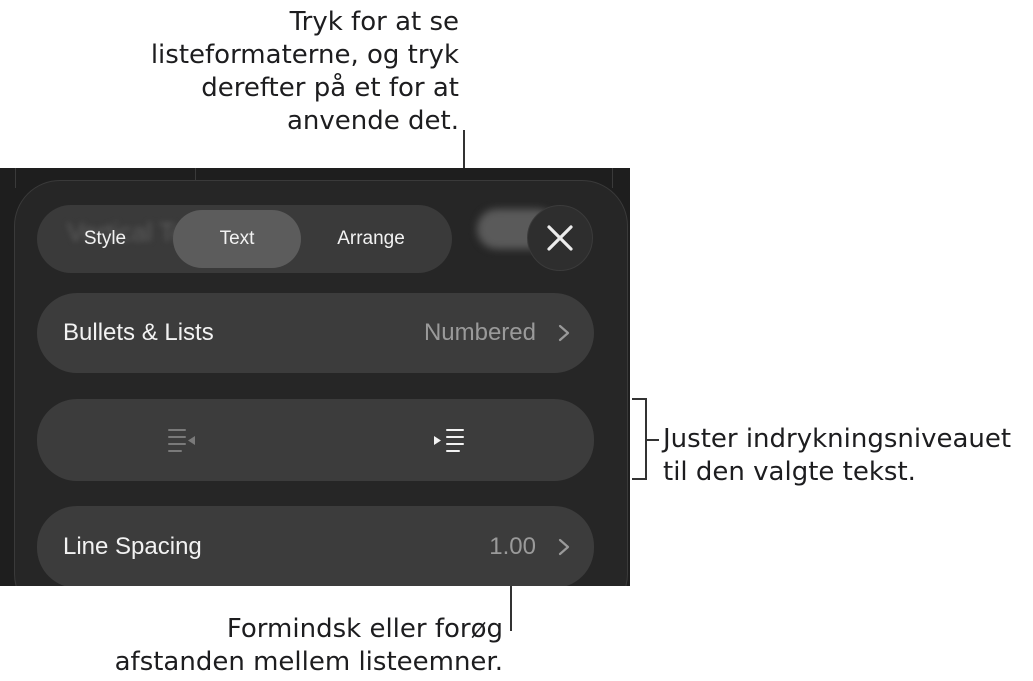 Image resolution: width=1033 pixels, height=681 pixels. I want to click on tab-text: Text, so click(237, 239).